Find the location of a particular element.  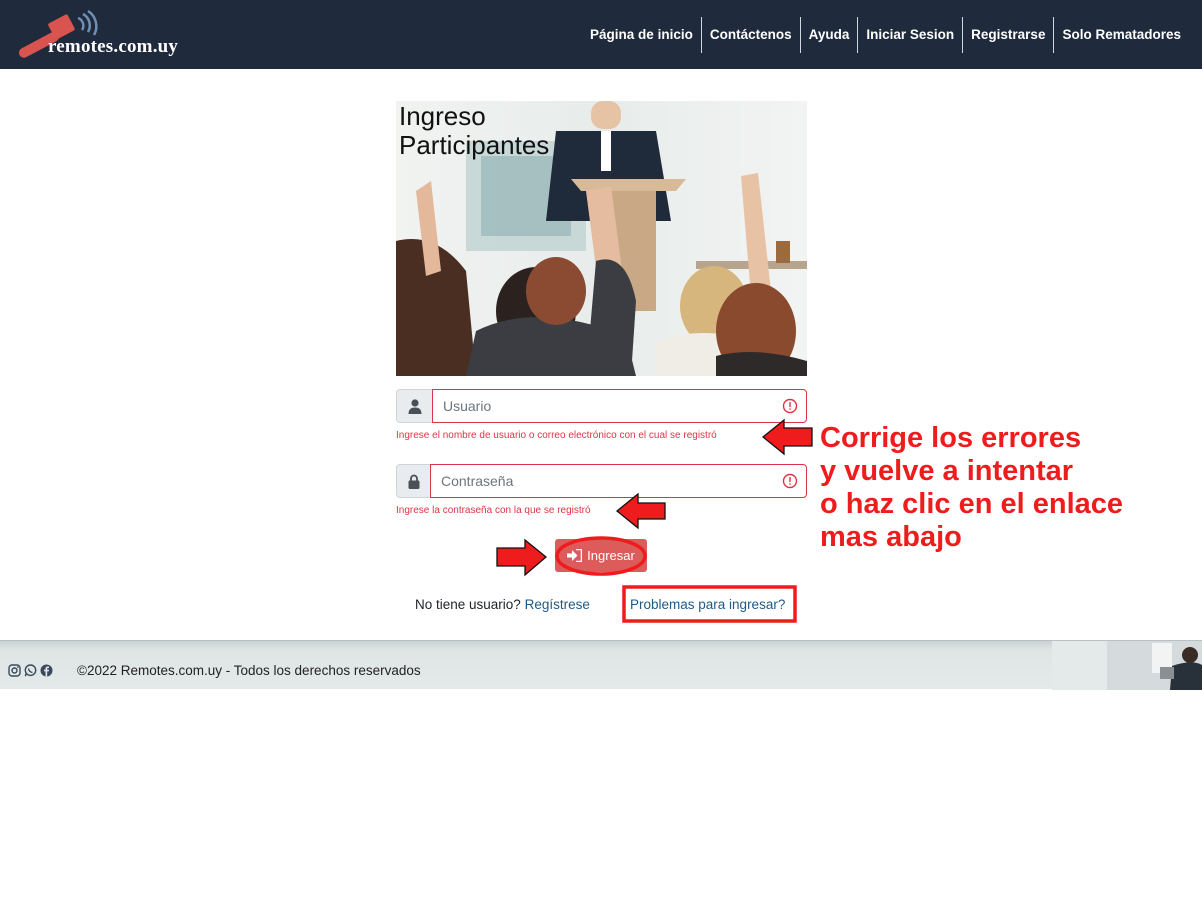

whatsapp-icon is located at coordinates (30, 670).